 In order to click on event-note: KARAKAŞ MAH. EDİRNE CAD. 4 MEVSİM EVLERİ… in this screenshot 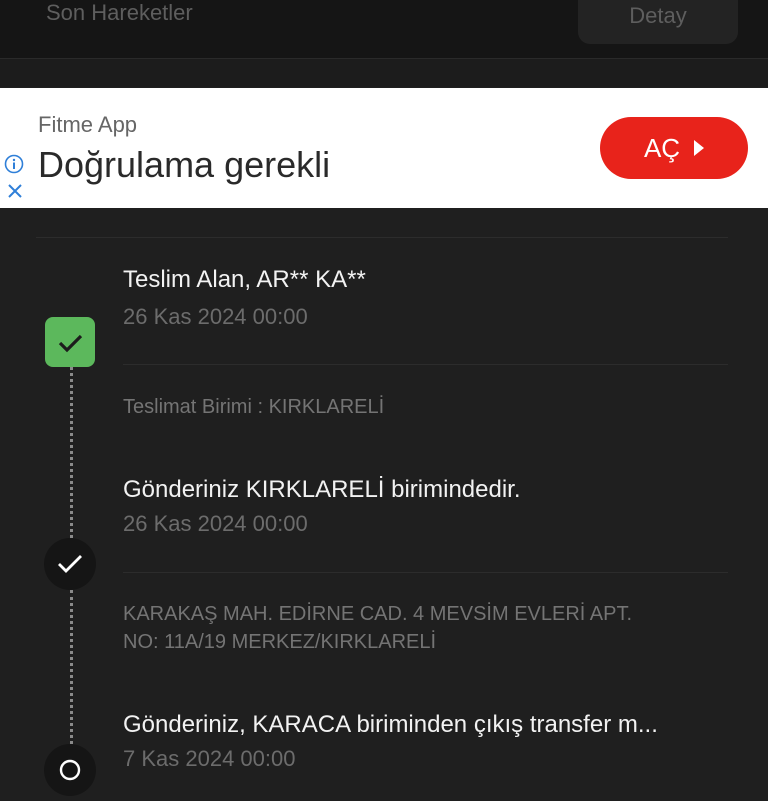, I will do `click(377, 628)`.